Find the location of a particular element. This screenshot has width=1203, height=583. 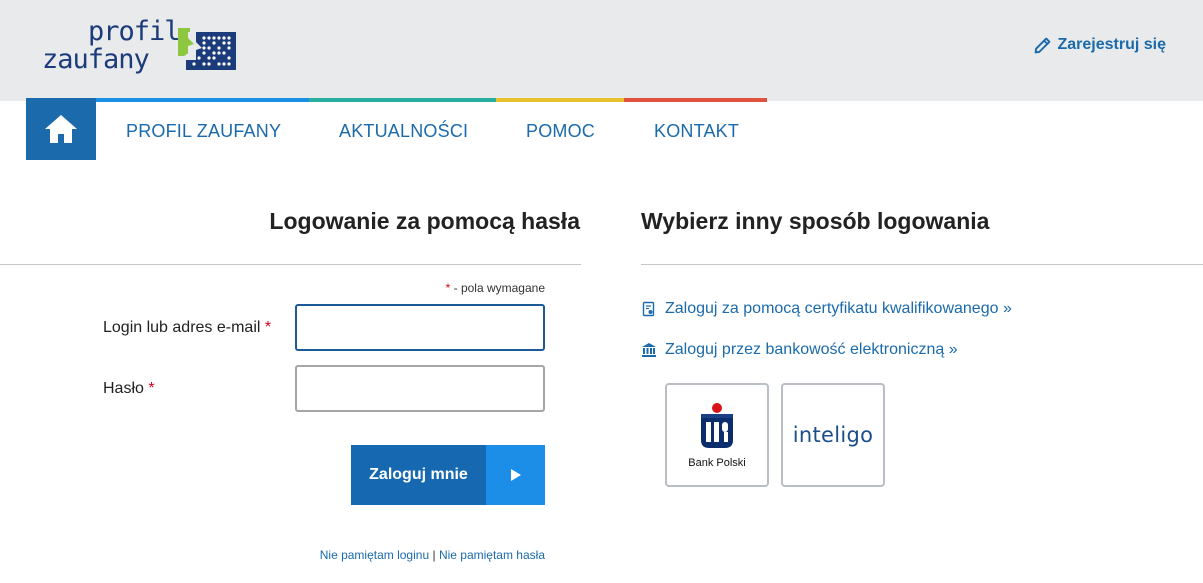

forgot-links: Nie pamiętam loginu | Nie pamiętam hasła is located at coordinates (432, 555).